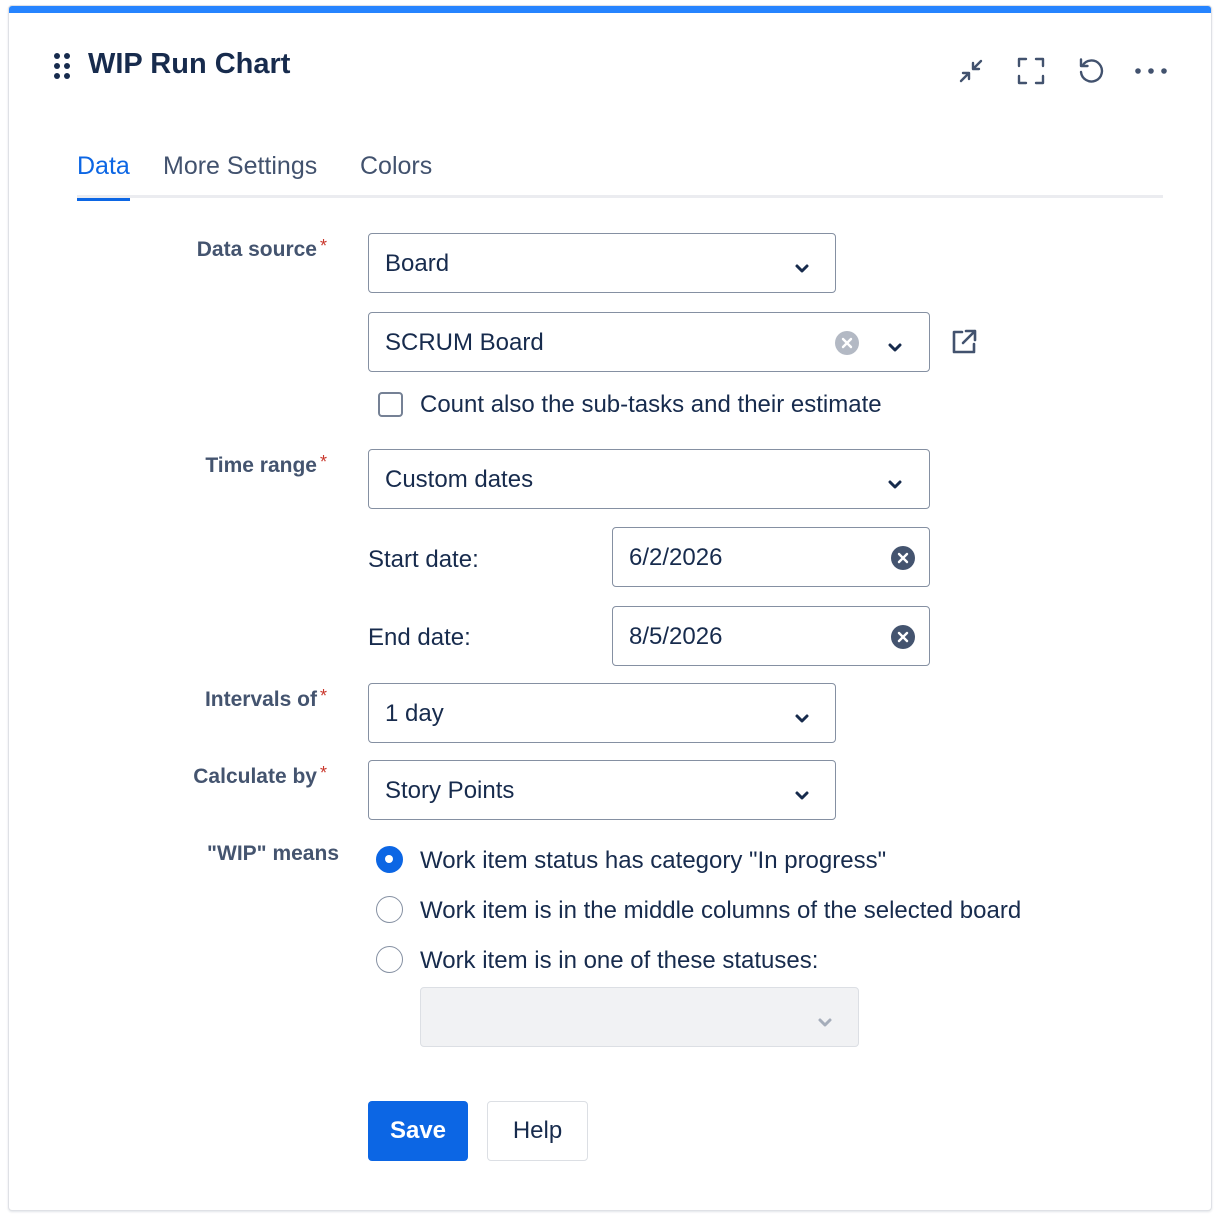  Describe the element at coordinates (649, 342) in the screenshot. I see `board-select: SCRUM Board` at that location.